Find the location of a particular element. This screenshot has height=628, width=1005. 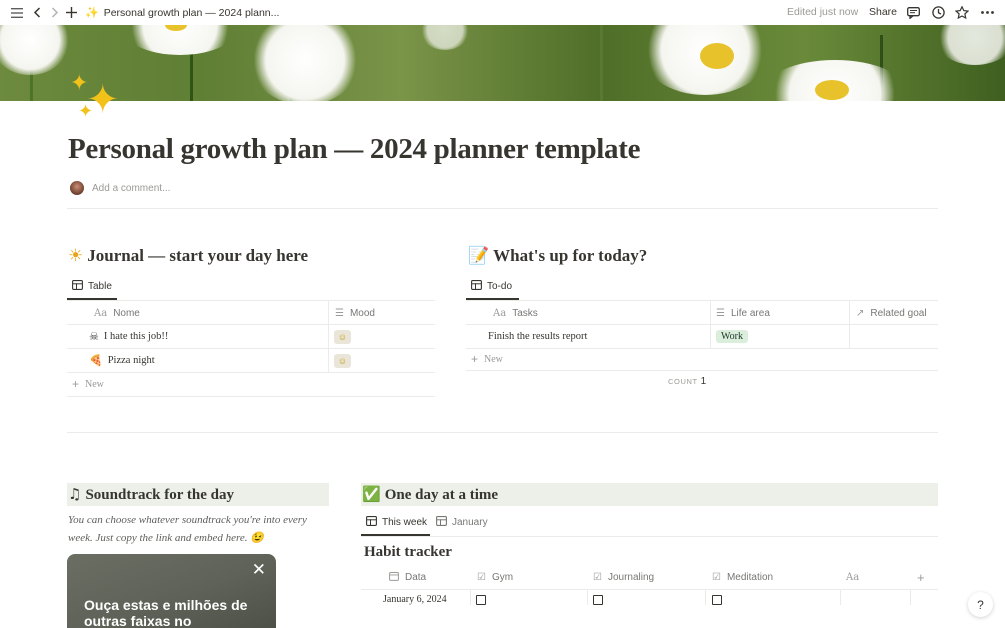

tab-table: Table is located at coordinates (92, 286).